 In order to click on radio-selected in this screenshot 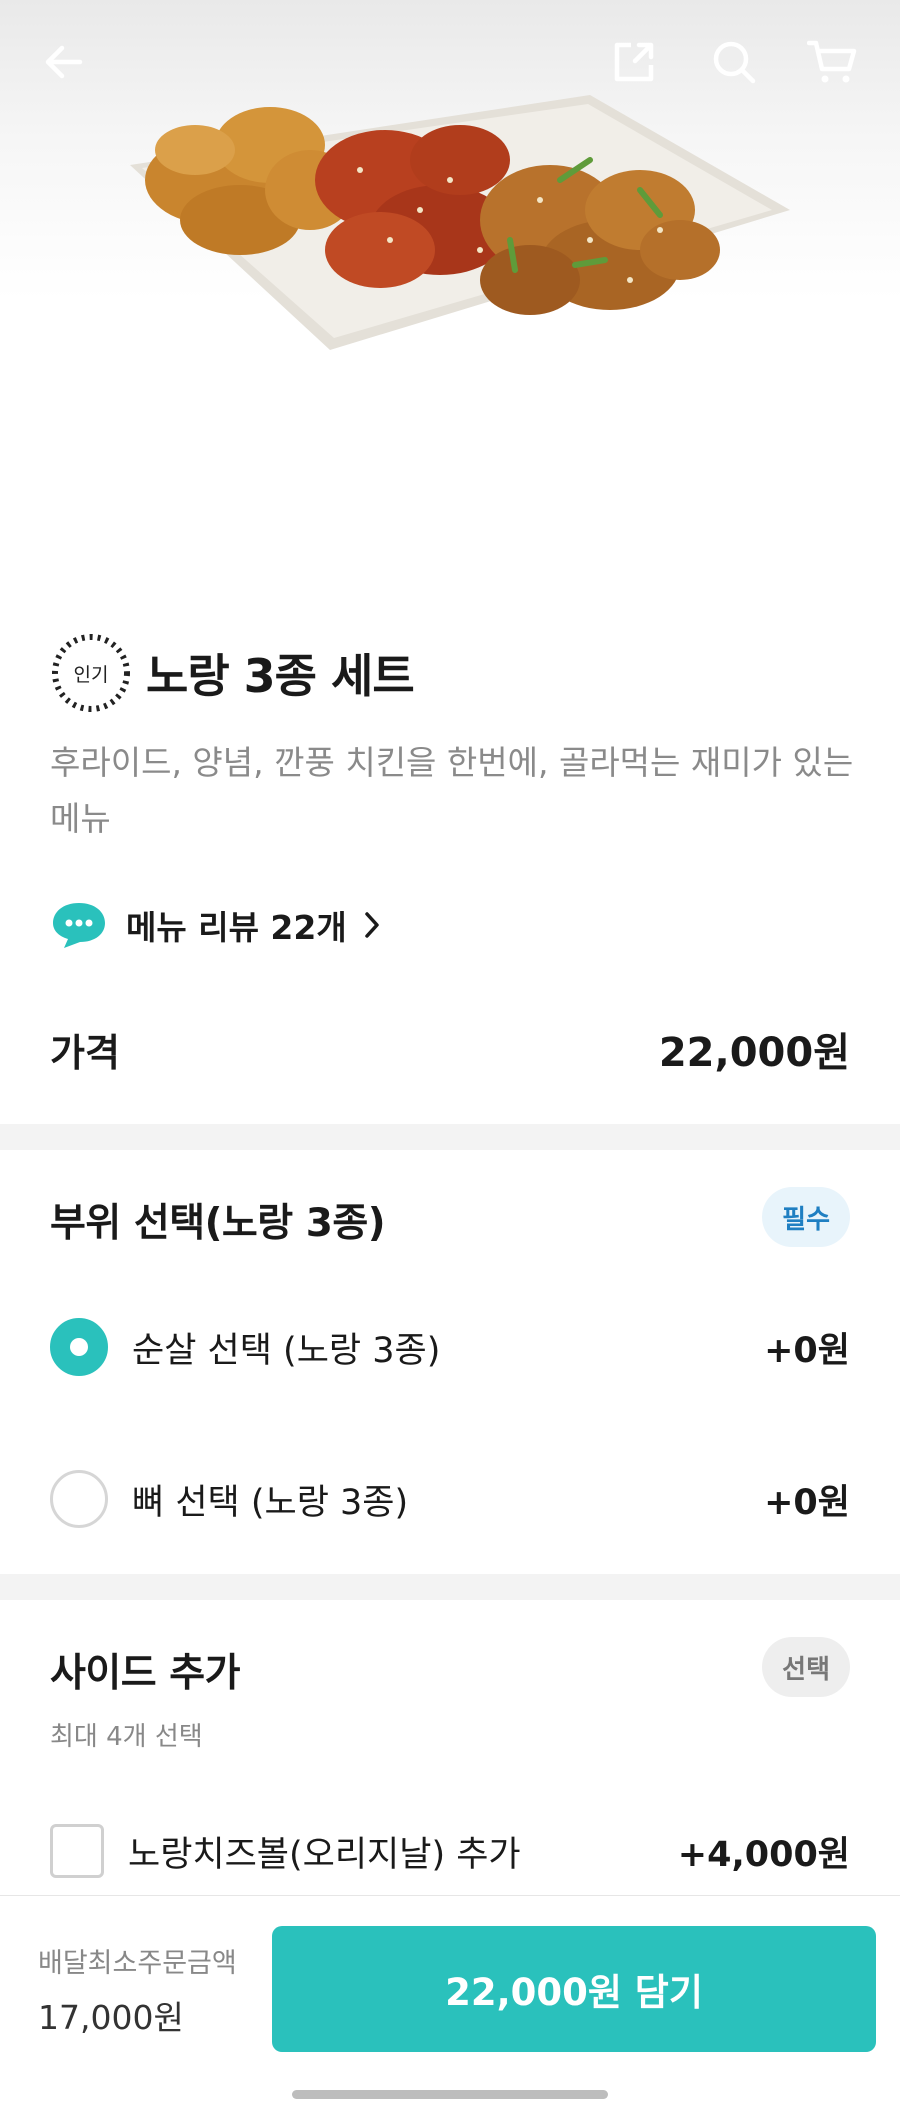, I will do `click(79, 1347)`.